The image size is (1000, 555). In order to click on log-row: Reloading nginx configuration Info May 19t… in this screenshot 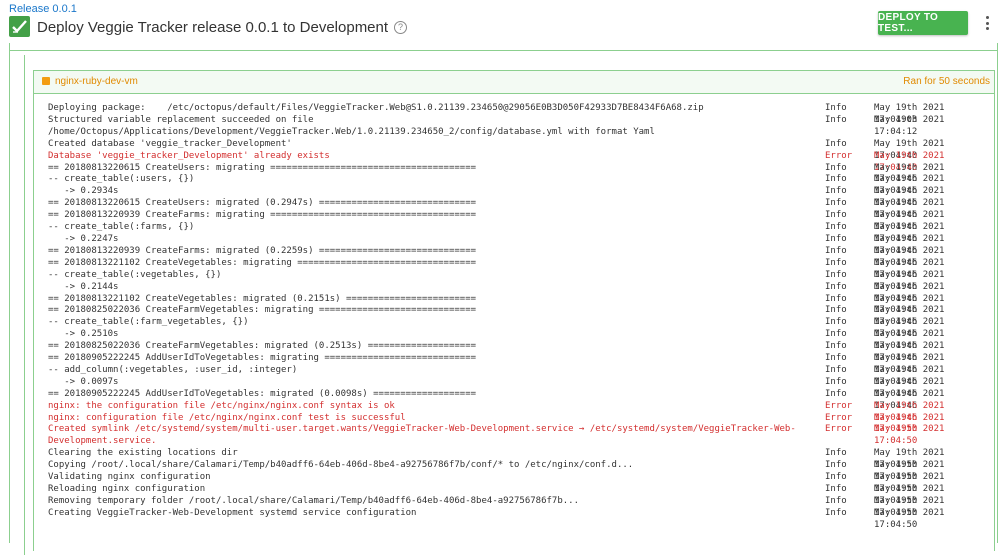, I will do `click(518, 495)`.